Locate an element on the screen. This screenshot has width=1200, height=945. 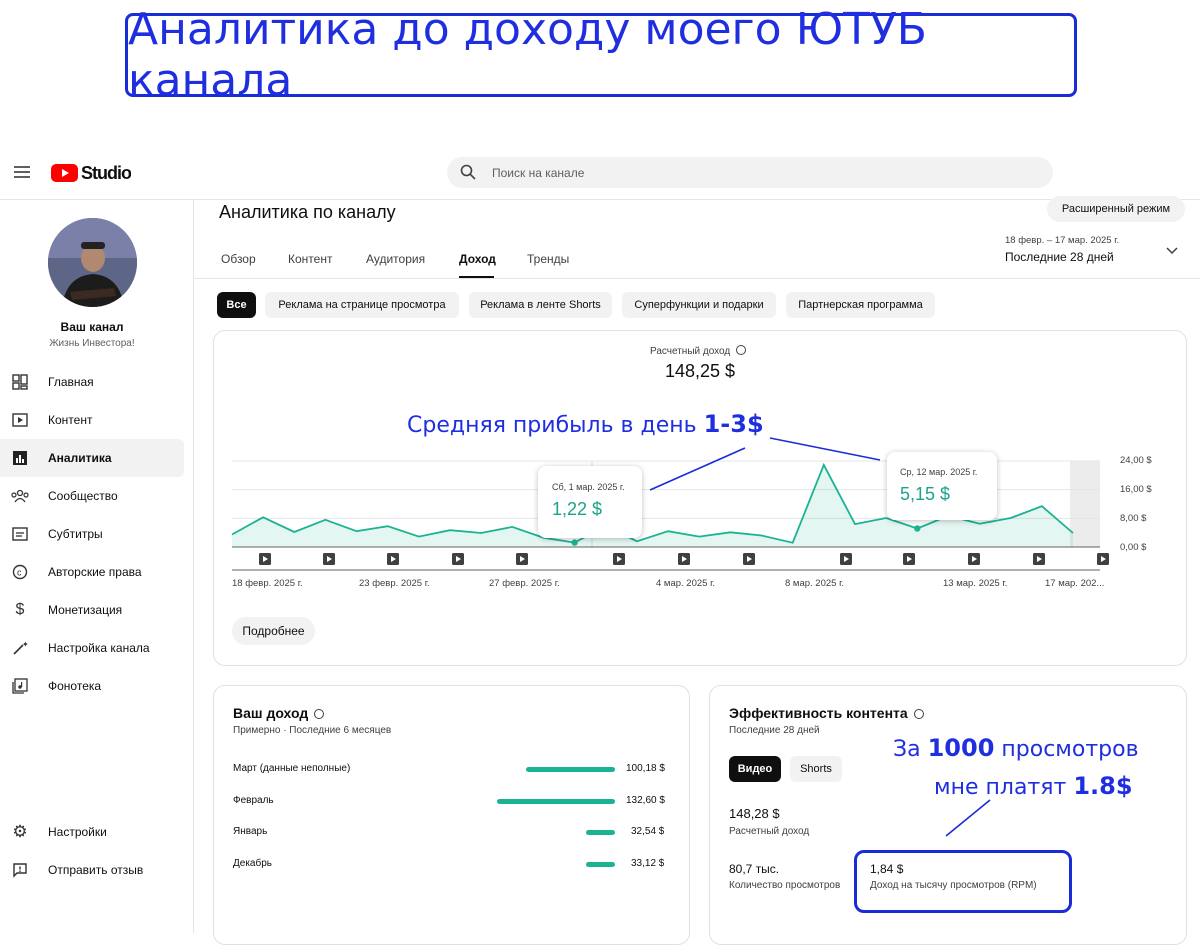
more-details-button: Подробнее is located at coordinates (273, 631).